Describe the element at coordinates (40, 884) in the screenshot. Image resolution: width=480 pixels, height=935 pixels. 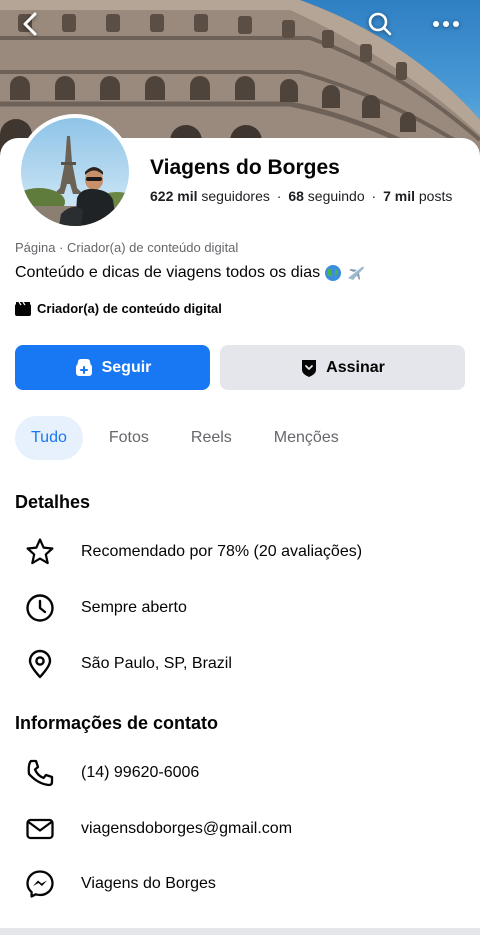
I see `messenger-icon` at that location.